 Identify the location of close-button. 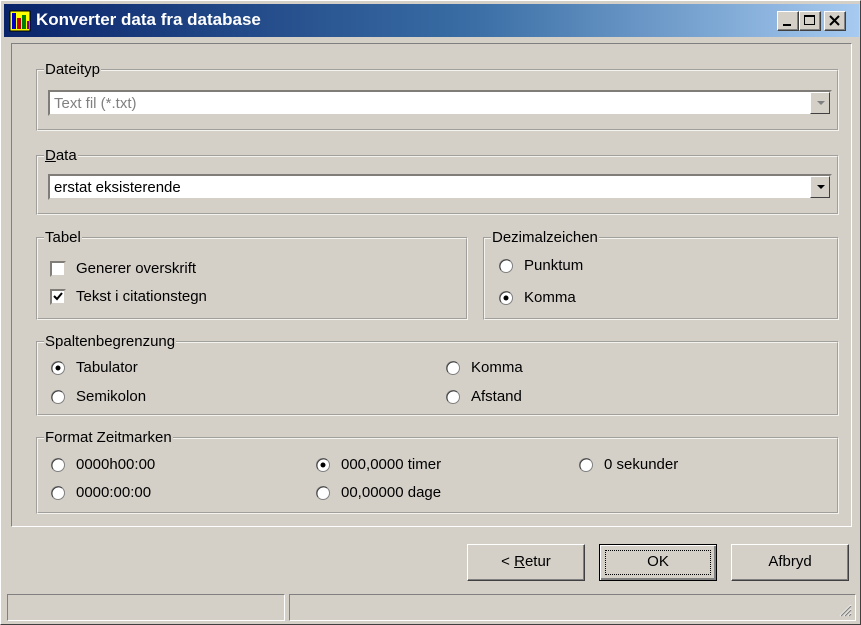
(835, 21).